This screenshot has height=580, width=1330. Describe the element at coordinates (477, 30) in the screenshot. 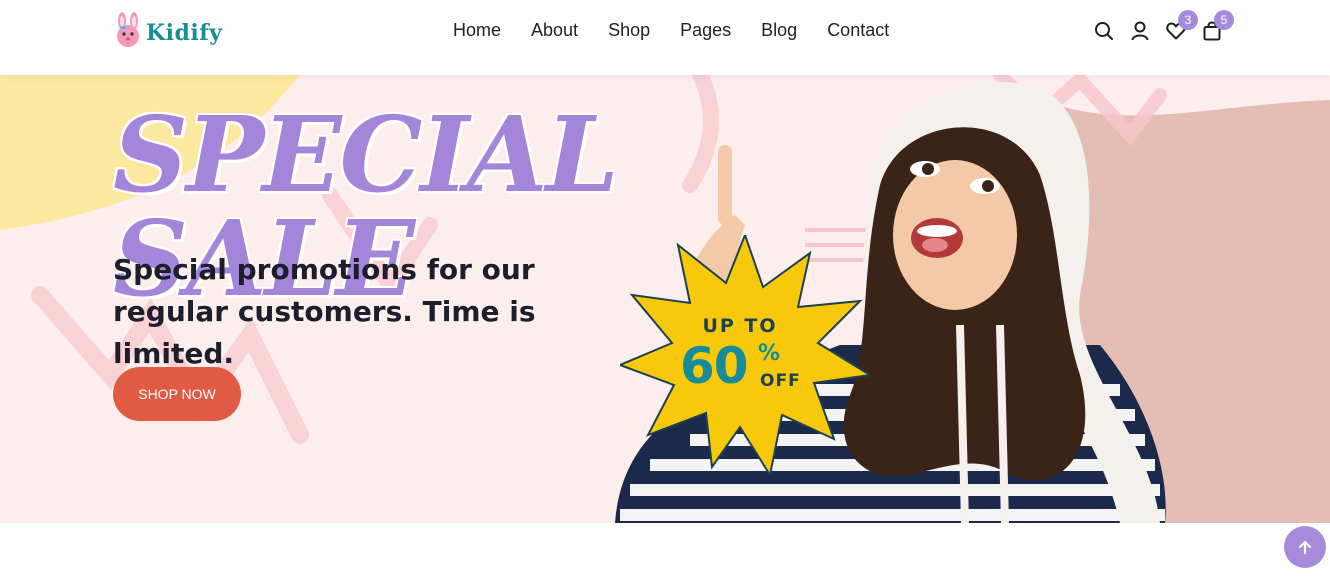

I see `nav-home: Home` at that location.